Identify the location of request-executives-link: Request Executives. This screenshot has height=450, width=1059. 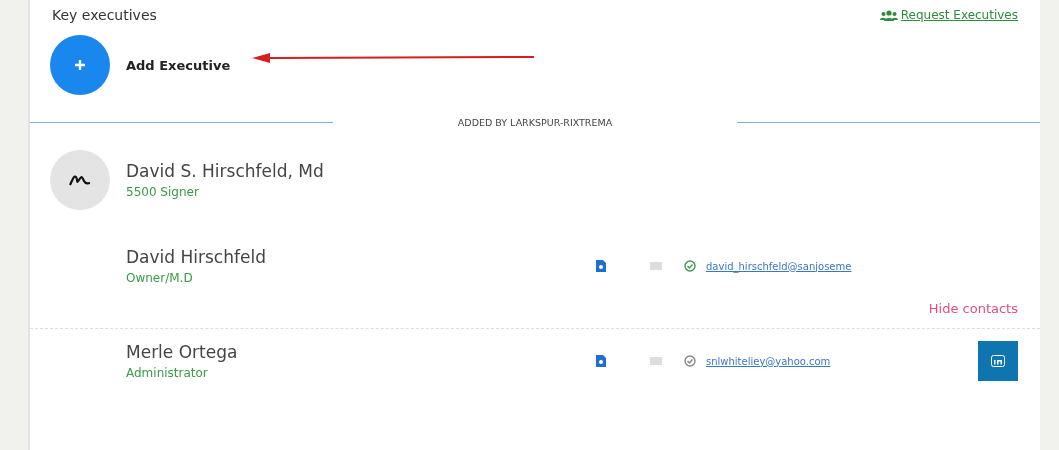
(948, 15).